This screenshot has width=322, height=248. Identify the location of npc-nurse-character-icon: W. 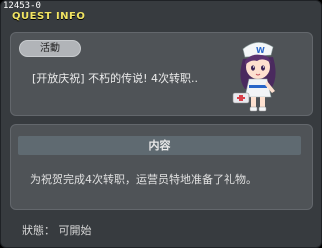
(254, 77).